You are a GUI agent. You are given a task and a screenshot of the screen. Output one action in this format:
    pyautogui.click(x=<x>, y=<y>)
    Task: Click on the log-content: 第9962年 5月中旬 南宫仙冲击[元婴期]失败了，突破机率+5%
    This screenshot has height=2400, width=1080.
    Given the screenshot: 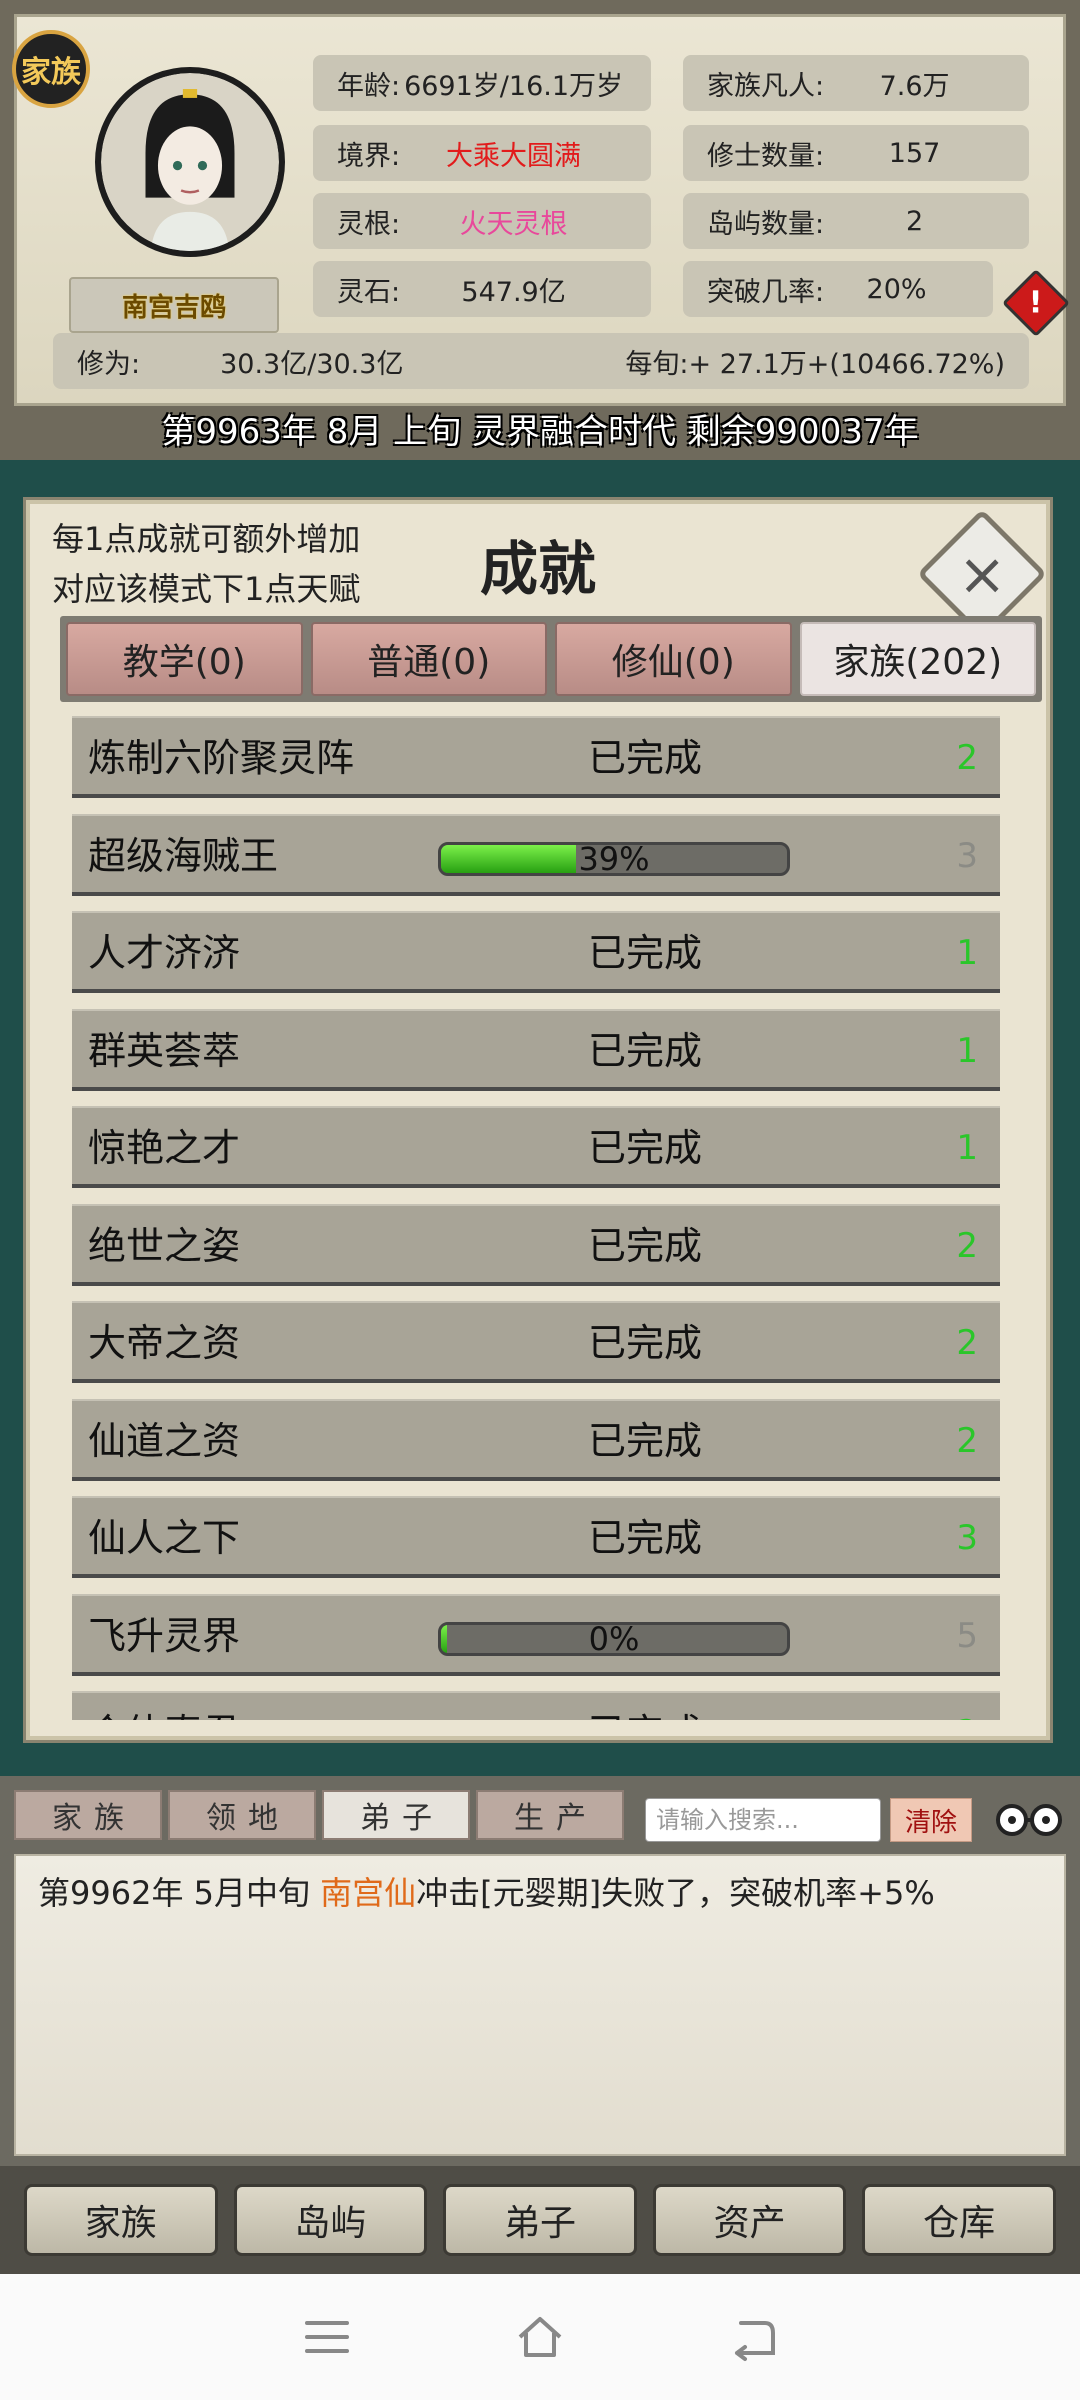 What is the action you would take?
    pyautogui.click(x=540, y=2005)
    